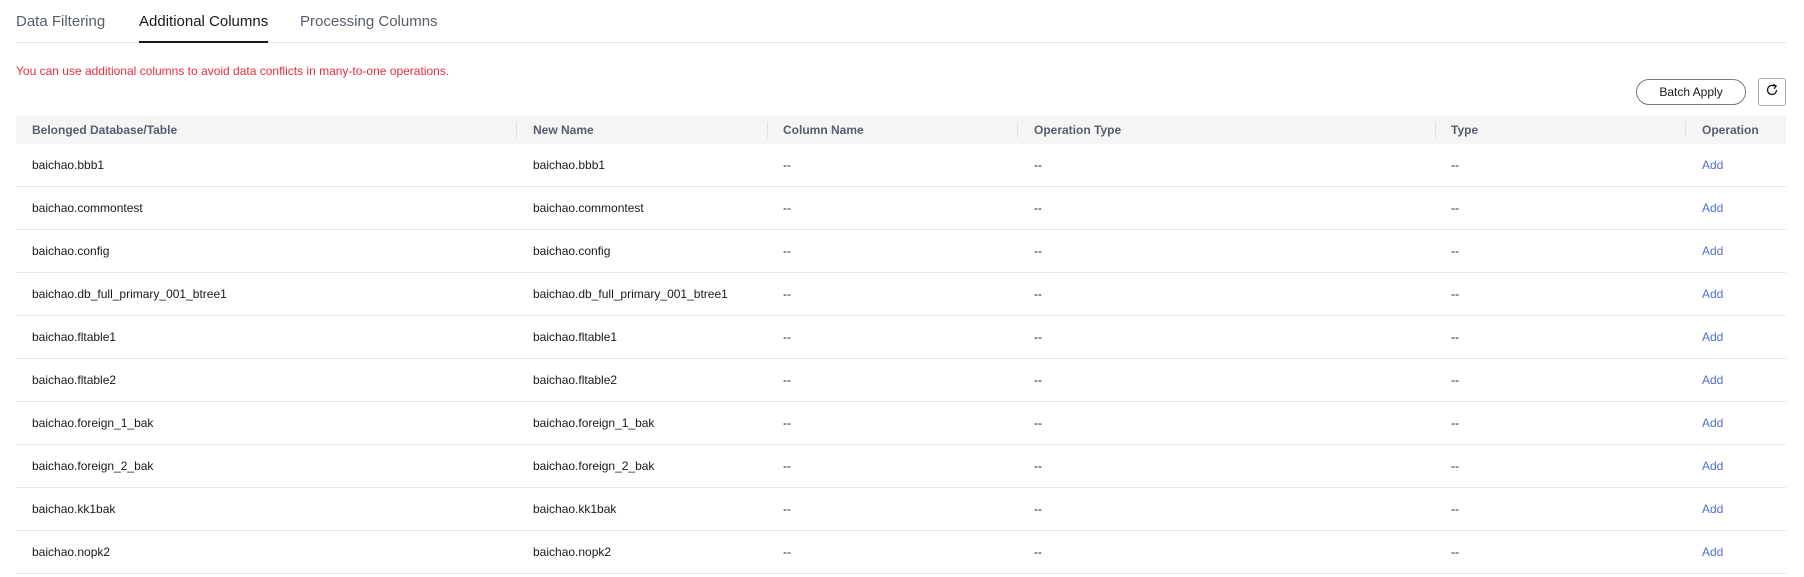 The height and width of the screenshot is (577, 1804). Describe the element at coordinates (594, 466) in the screenshot. I see `new-name-cell: baichao.foreign_2_bak` at that location.